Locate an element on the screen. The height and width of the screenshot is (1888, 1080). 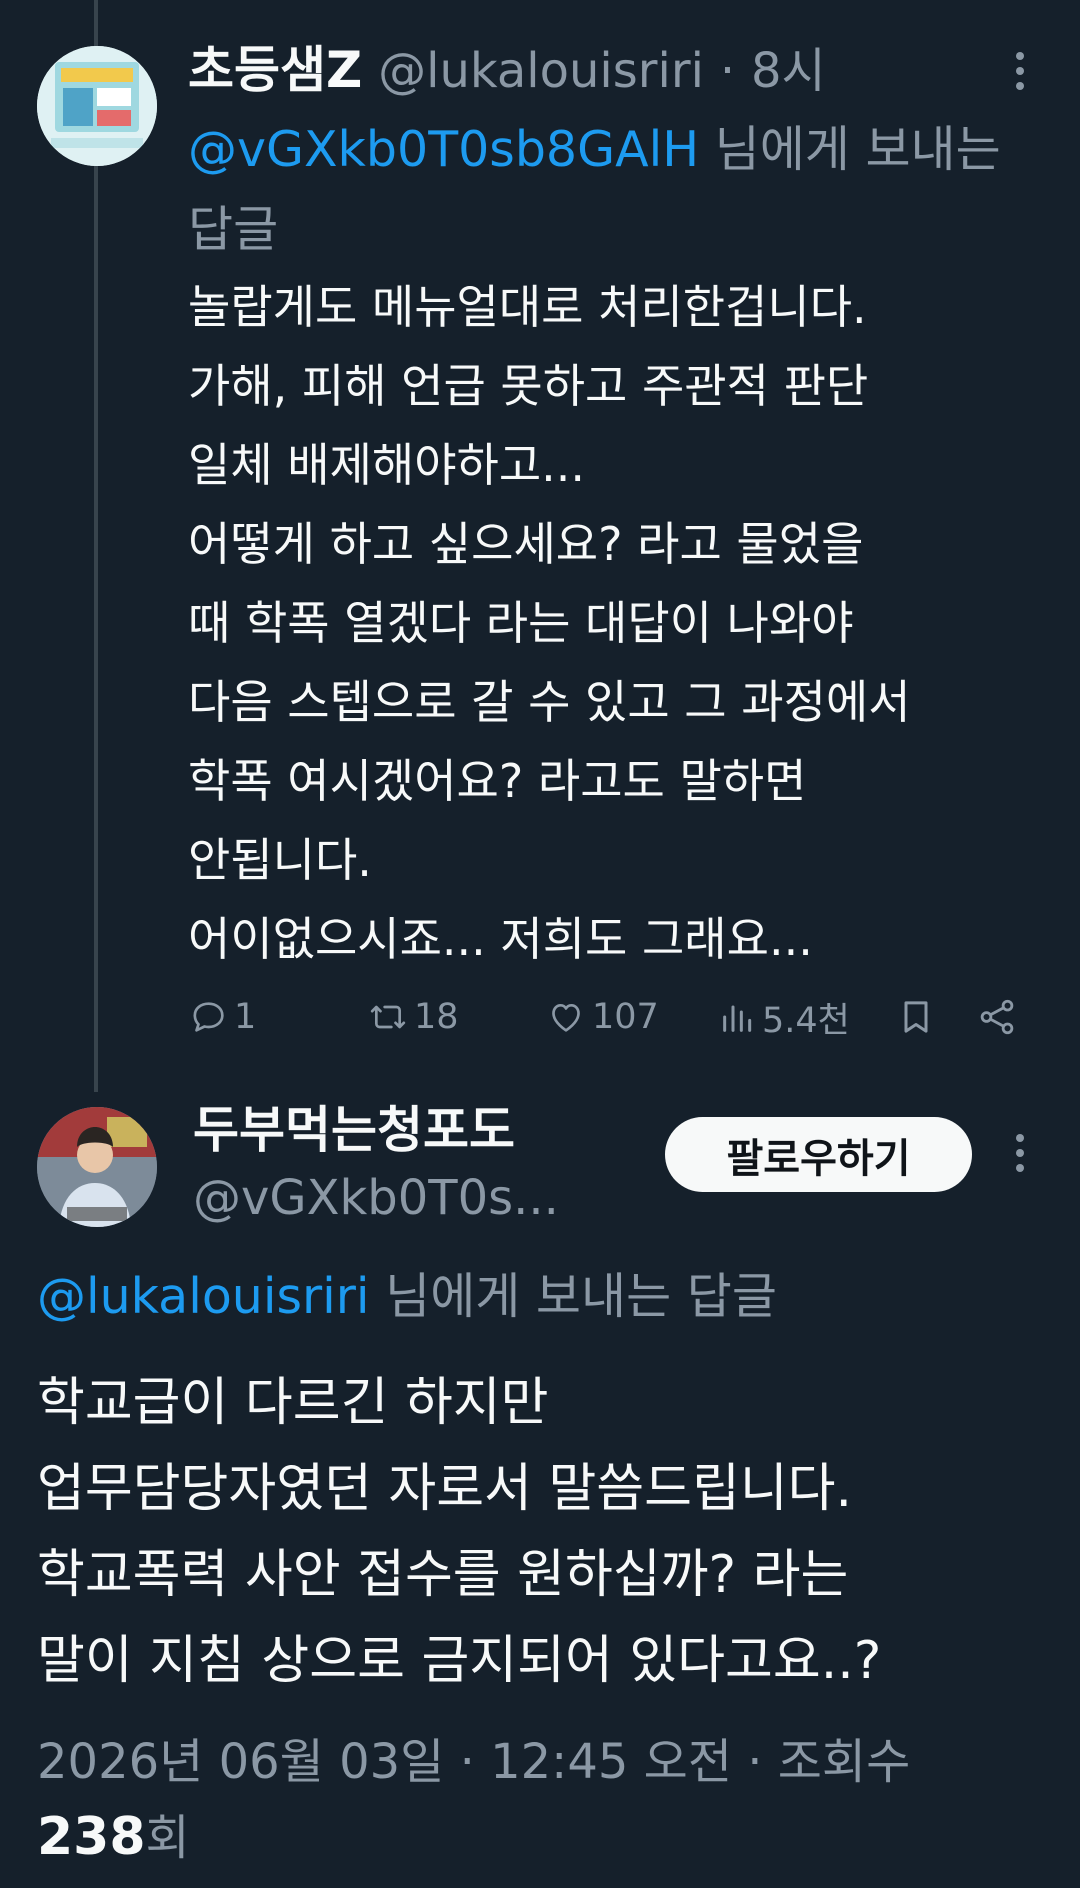
tweet1-header: 초등샘Z @lukalouisriri · 8시 is located at coordinates (507, 70).